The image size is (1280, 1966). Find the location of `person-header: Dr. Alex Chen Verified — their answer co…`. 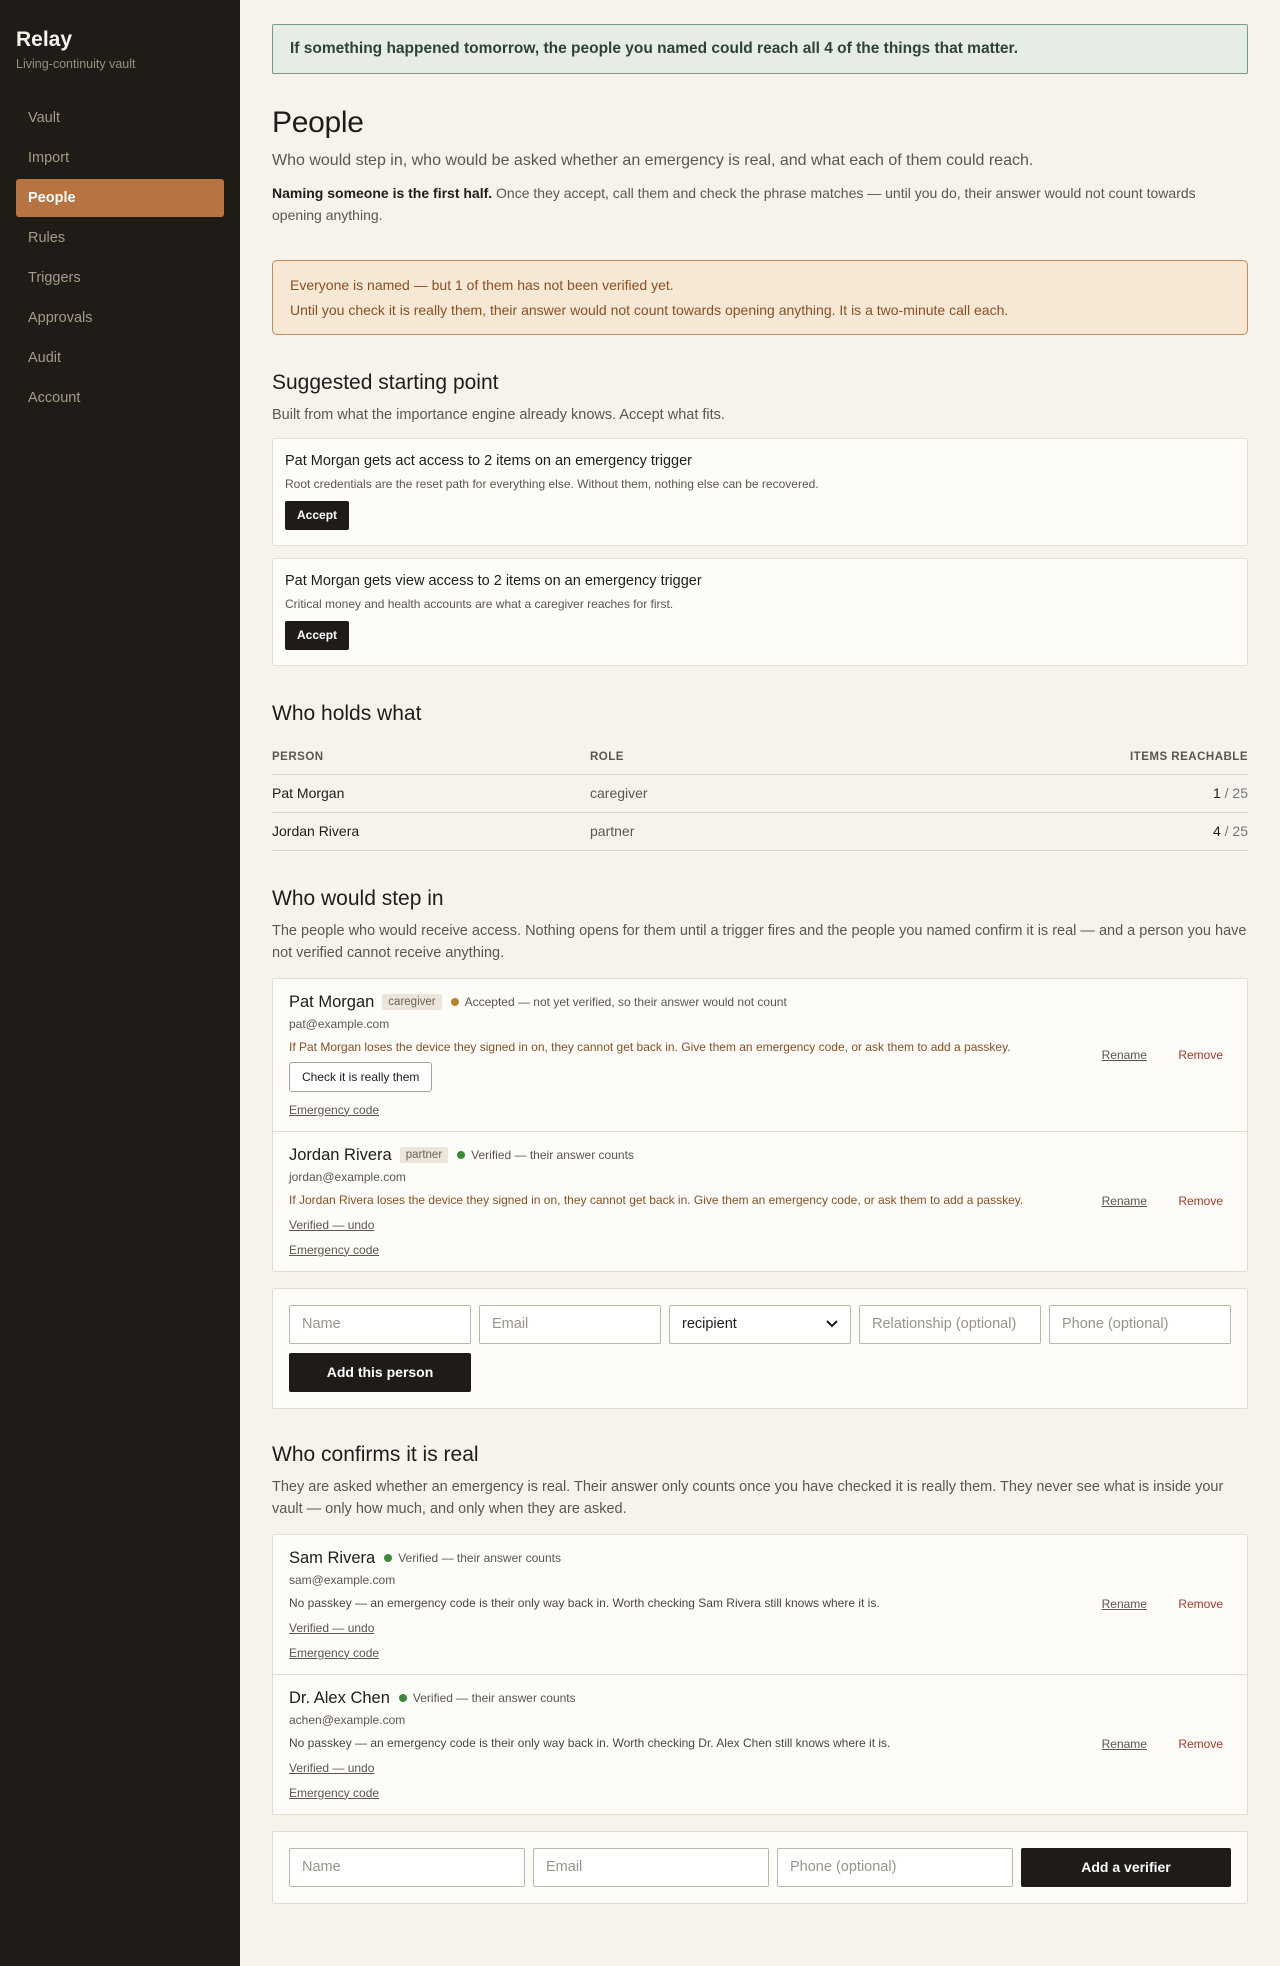

person-header: Dr. Alex Chen Verified — their answer co… is located at coordinates (760, 1698).